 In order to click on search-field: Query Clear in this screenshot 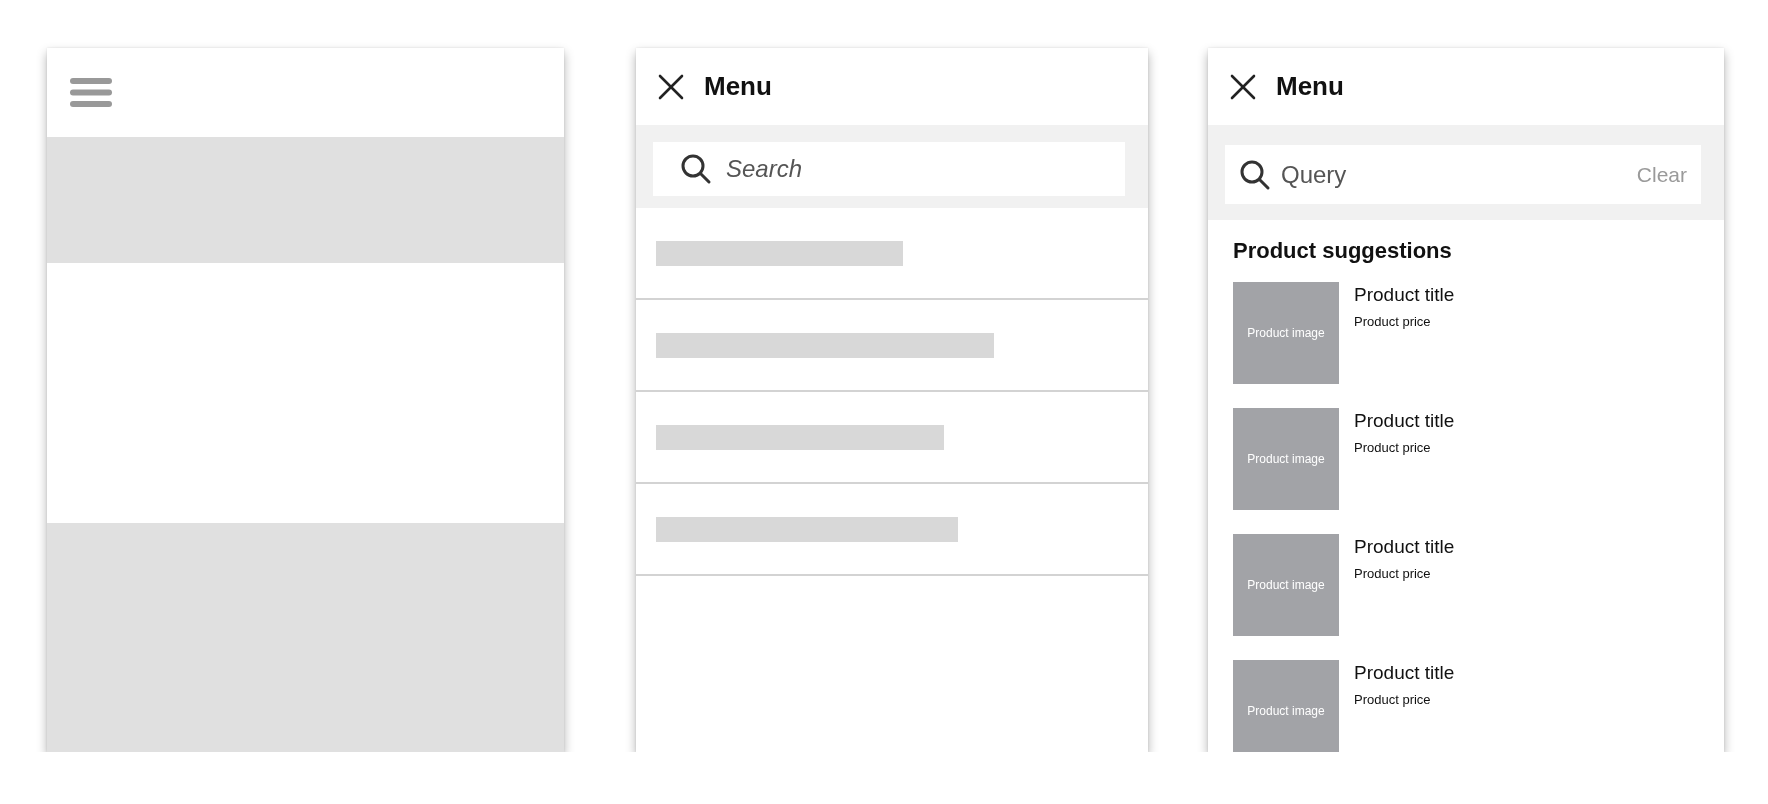, I will do `click(1463, 174)`.